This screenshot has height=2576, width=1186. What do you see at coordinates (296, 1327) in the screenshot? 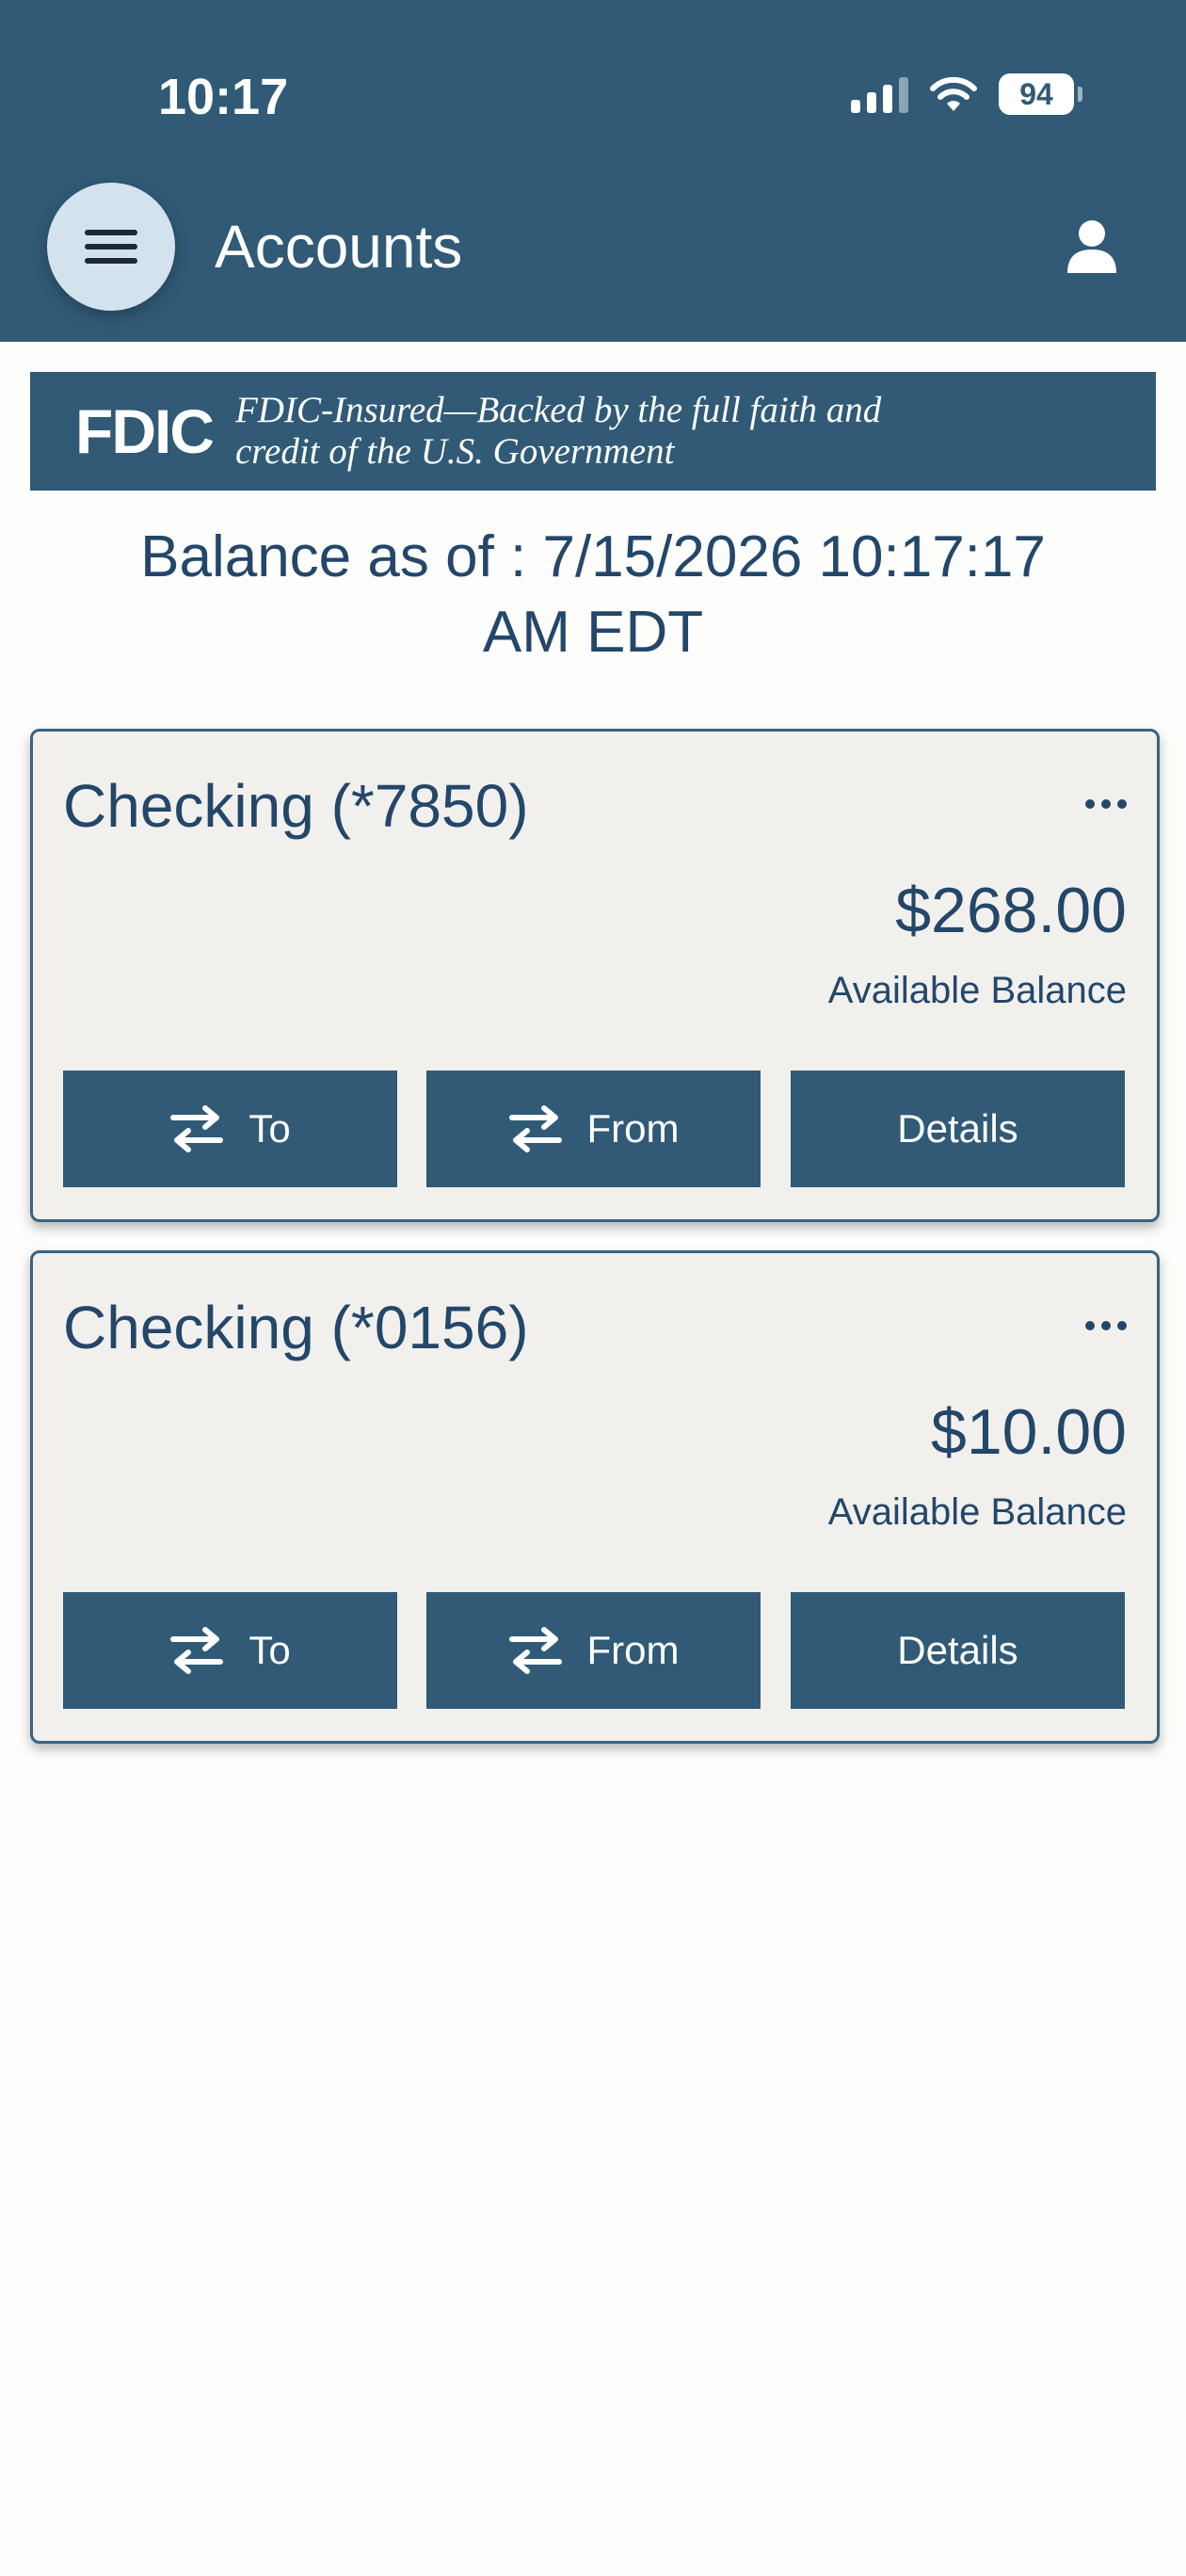
I see `account-name: Checking (*0156)` at bounding box center [296, 1327].